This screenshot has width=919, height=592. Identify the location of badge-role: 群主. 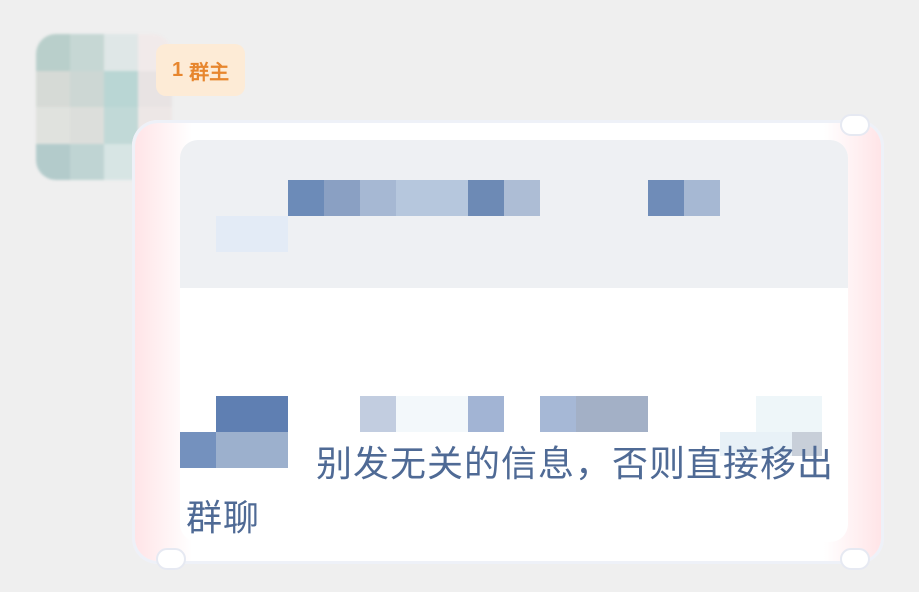
(209, 72).